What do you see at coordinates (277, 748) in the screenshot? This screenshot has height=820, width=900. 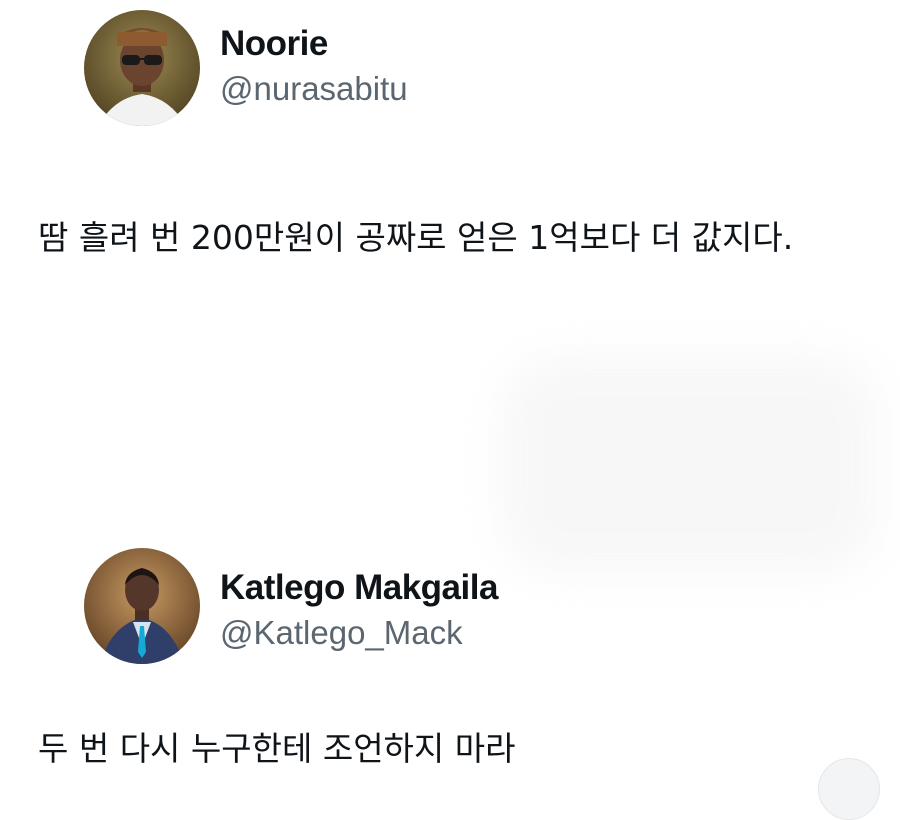 I see `tweet-text: 두 번 다시 누구한테 조언하지 마라` at bounding box center [277, 748].